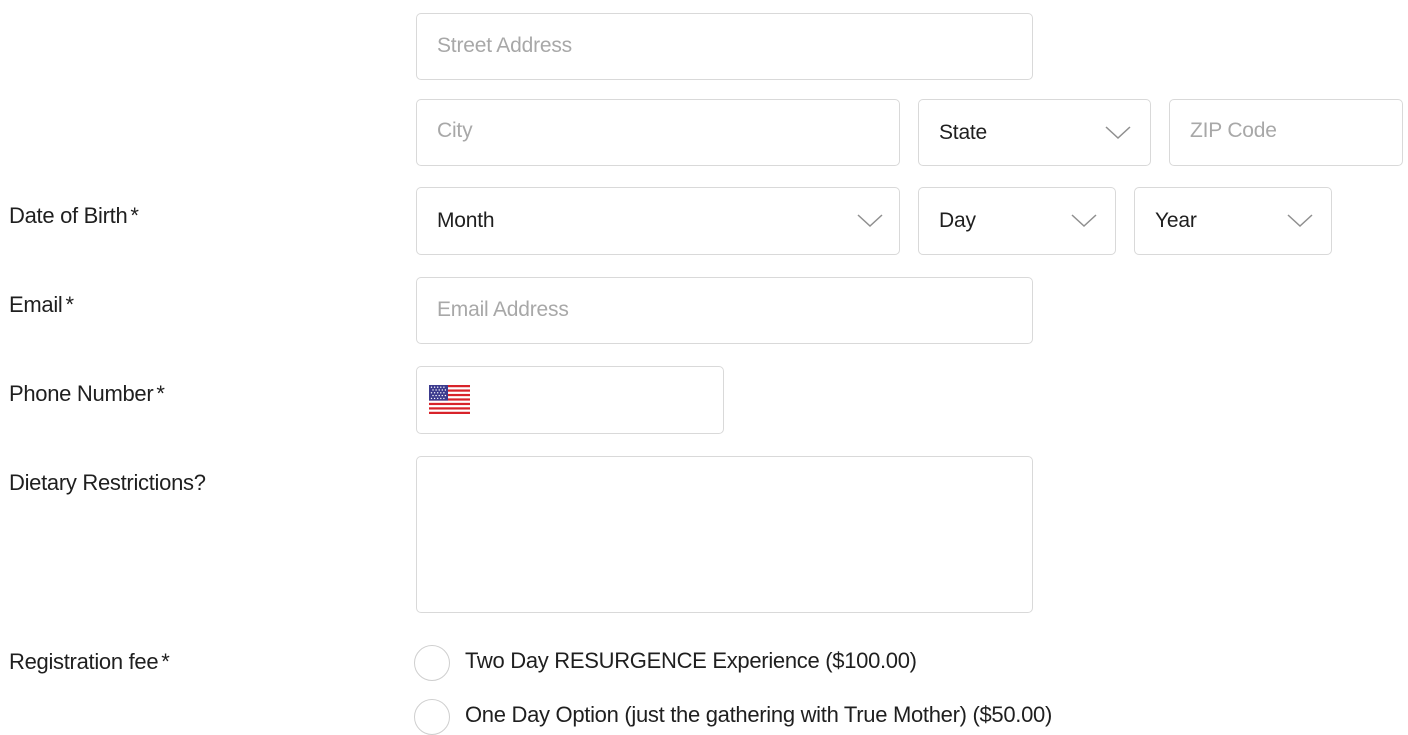  I want to click on registration-option-two-day-label: Two Day RESURGENCE Experience ($100.00), so click(691, 661).